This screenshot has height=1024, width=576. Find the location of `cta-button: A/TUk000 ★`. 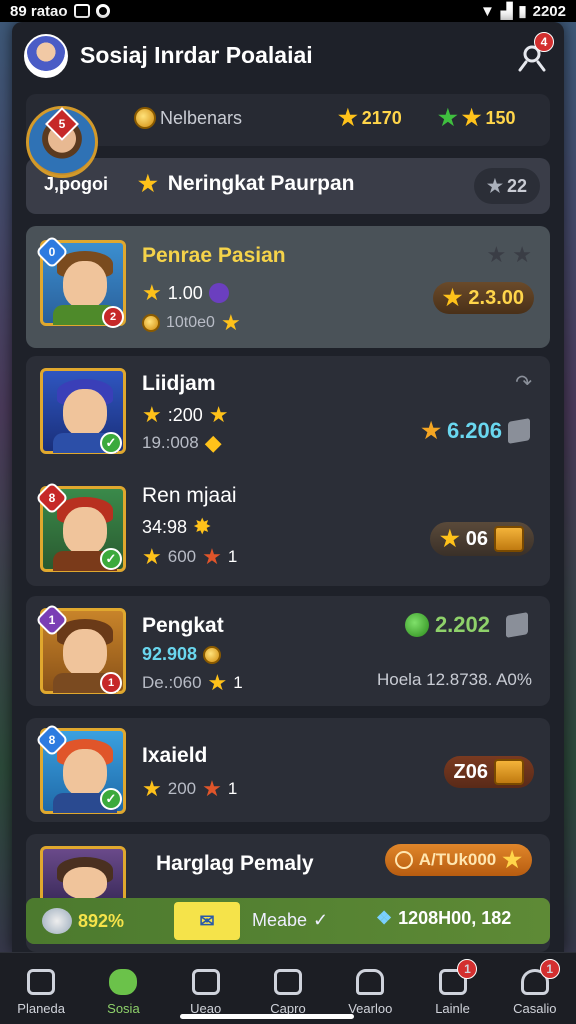

cta-button: A/TUk000 ★ is located at coordinates (458, 860).